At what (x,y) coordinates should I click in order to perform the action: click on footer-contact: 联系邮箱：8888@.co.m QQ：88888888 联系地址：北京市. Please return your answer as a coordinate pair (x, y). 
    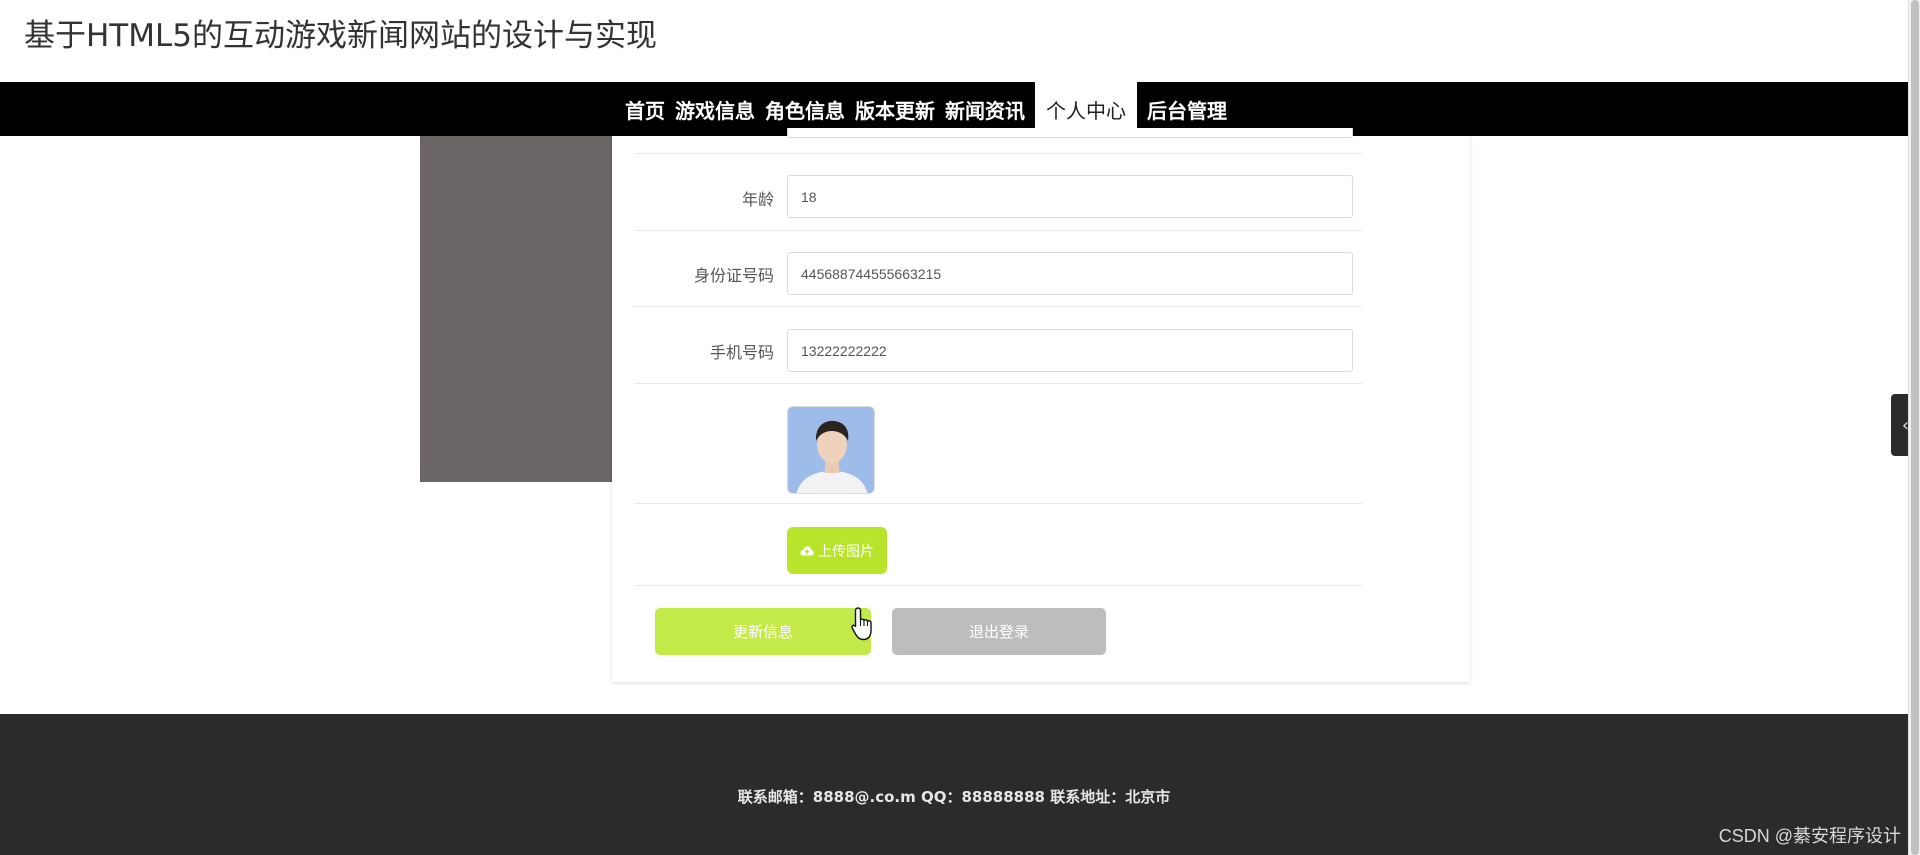
    Looking at the image, I should click on (954, 797).